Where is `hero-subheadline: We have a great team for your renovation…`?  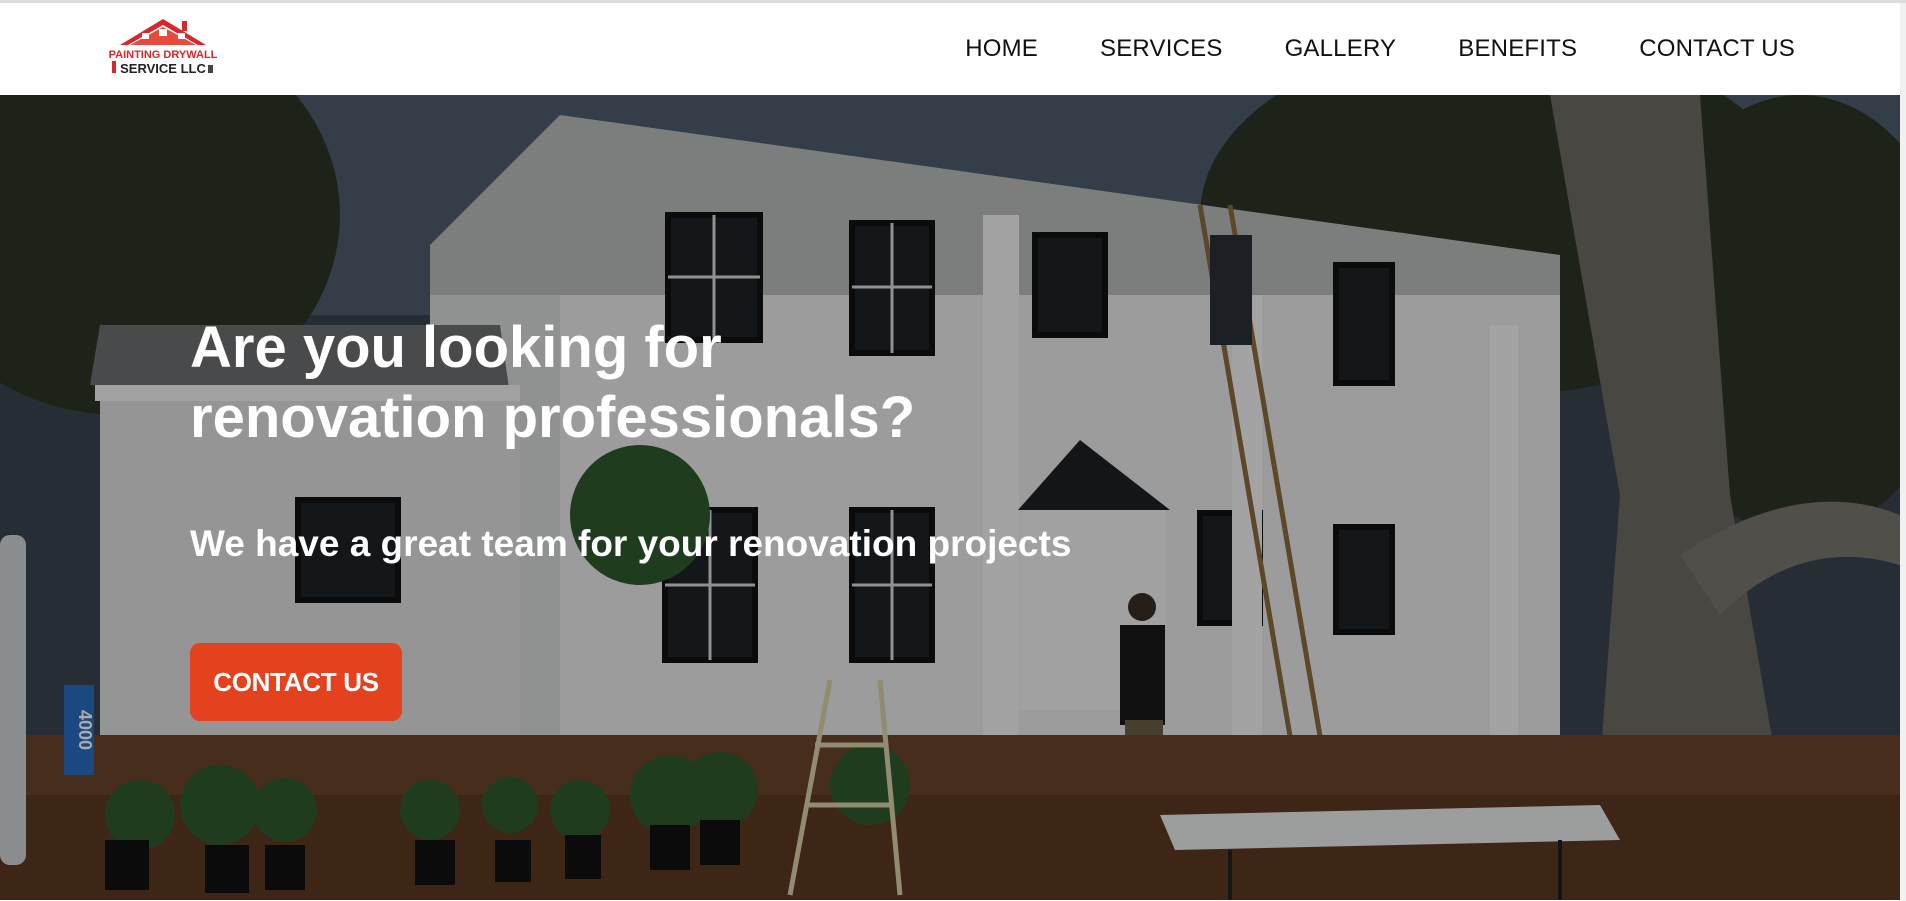 hero-subheadline: We have a great team for your renovation… is located at coordinates (631, 543).